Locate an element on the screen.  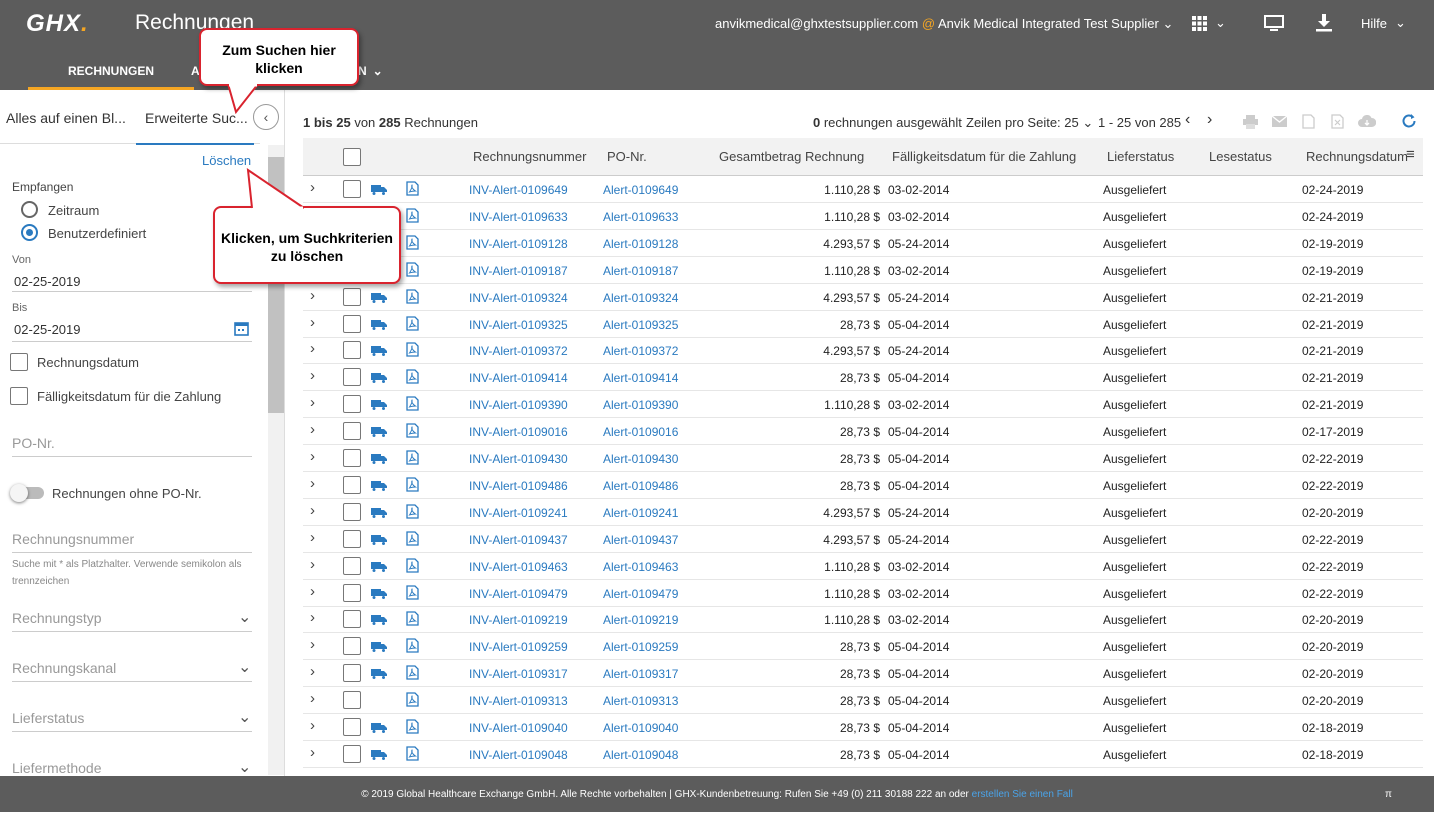
select-all-checkbox is located at coordinates (352, 157).